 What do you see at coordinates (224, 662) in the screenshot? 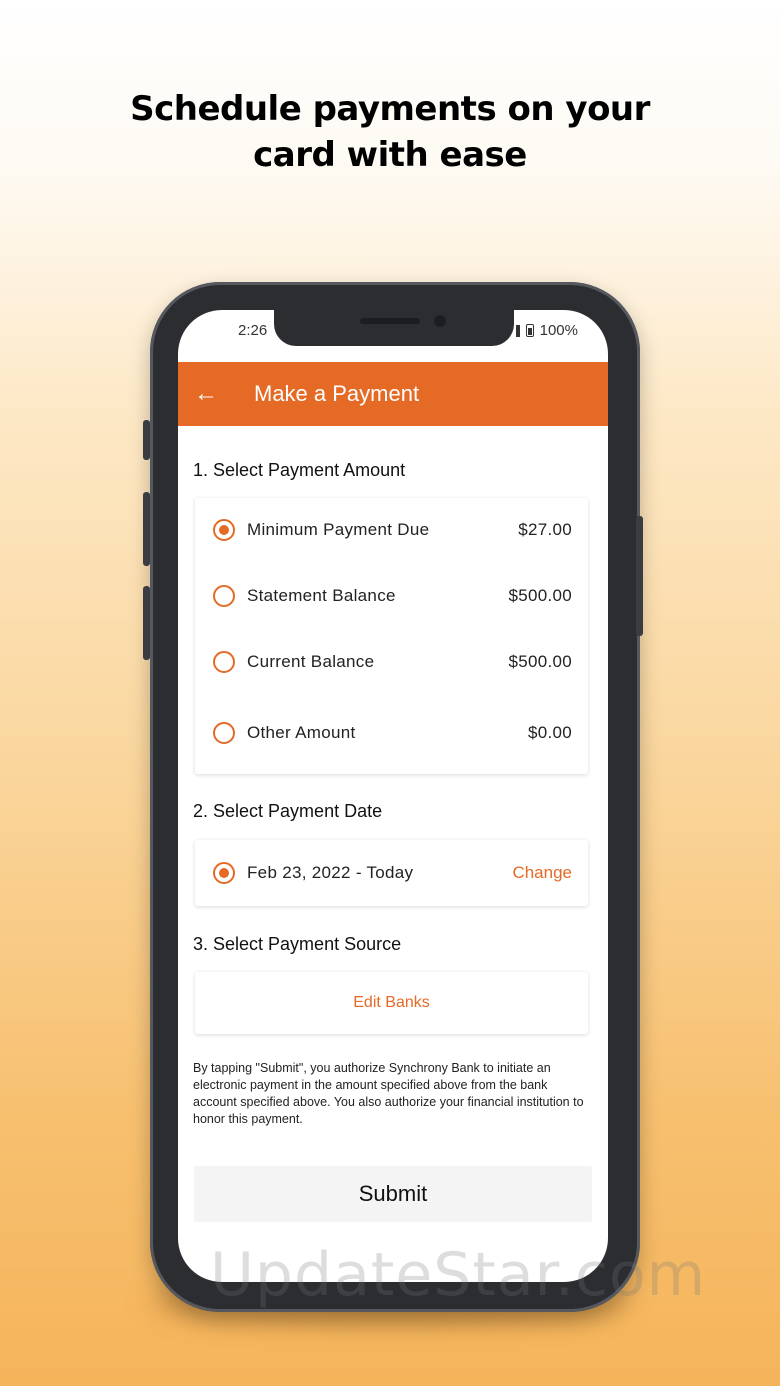
I see `radio-current` at bounding box center [224, 662].